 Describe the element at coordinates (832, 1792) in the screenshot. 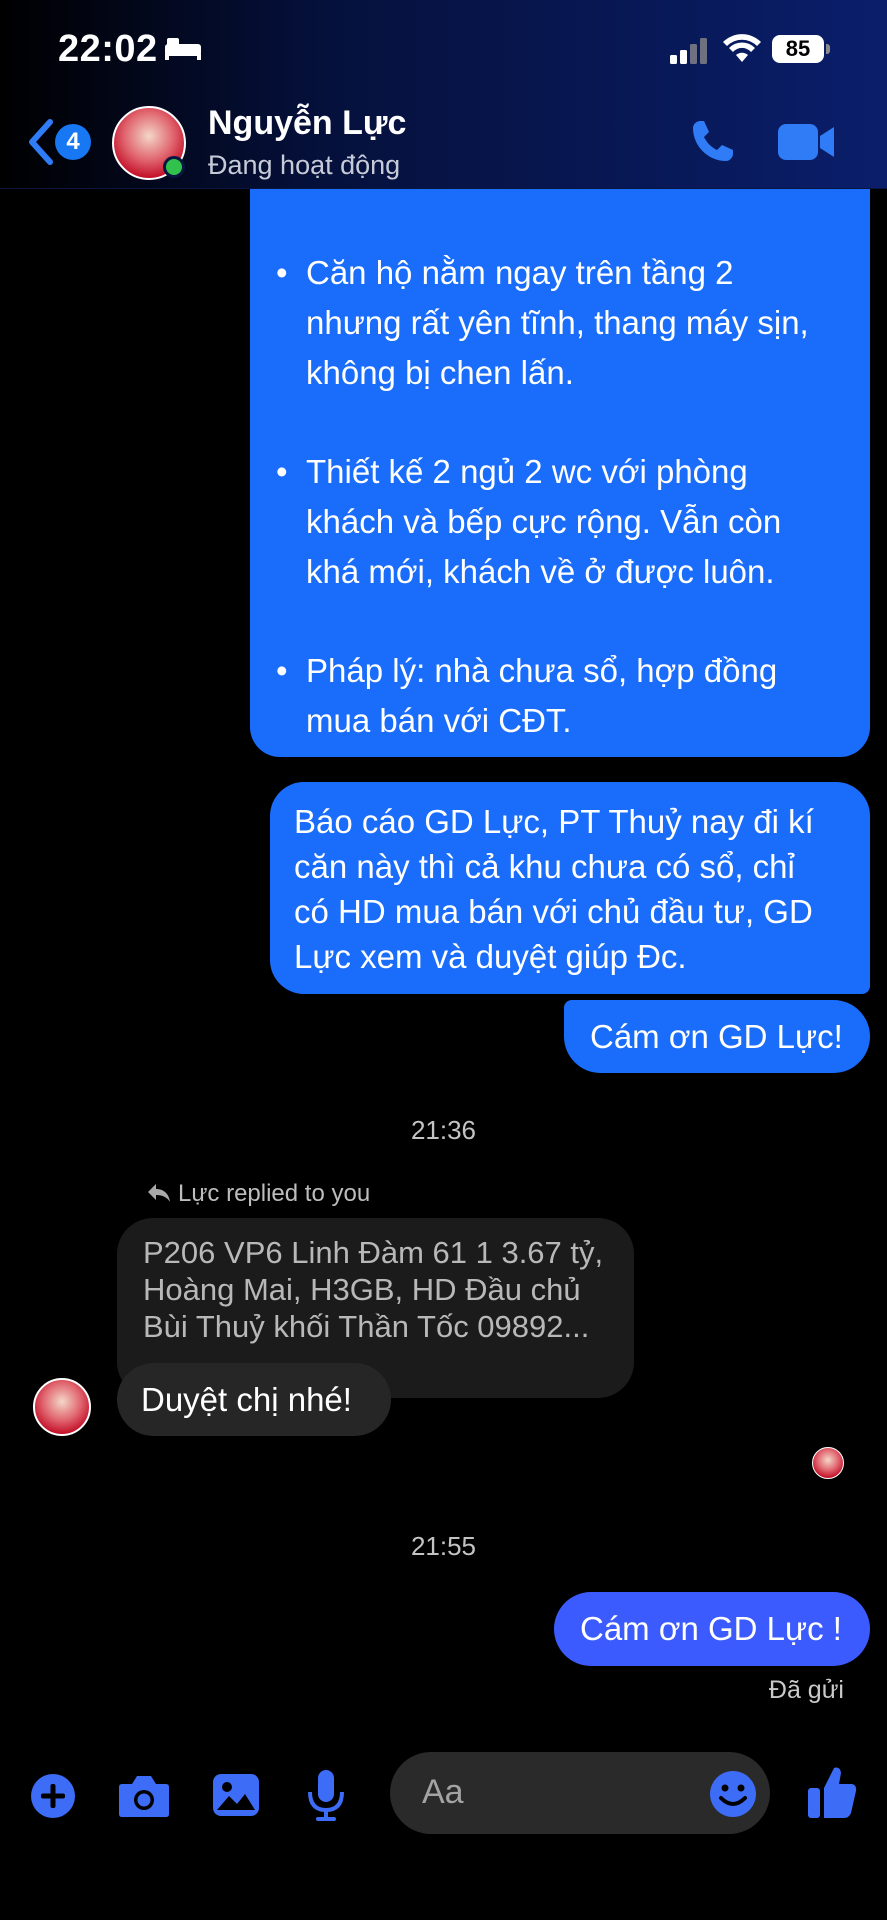

I see `like-thumb-icon` at that location.